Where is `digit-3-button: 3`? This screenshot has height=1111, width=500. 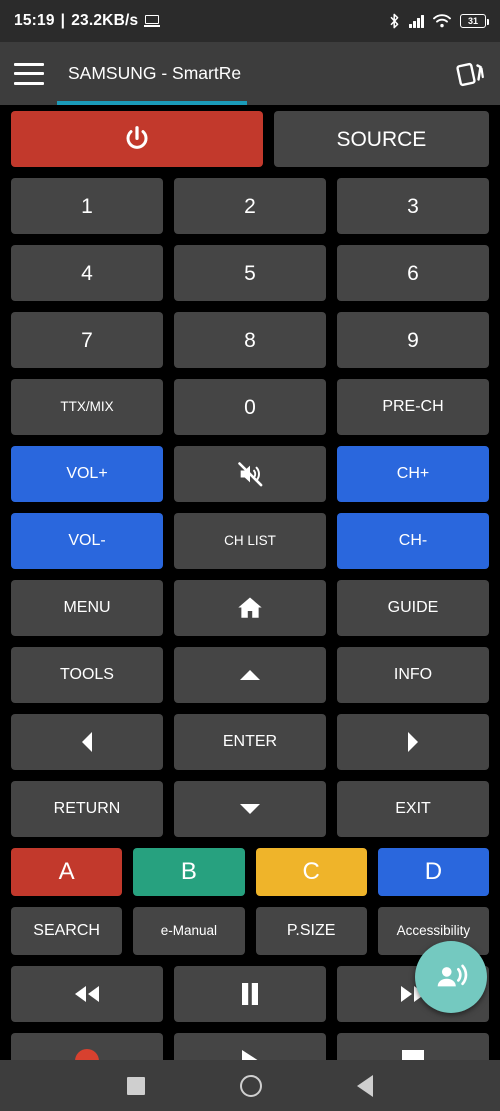 digit-3-button: 3 is located at coordinates (413, 206).